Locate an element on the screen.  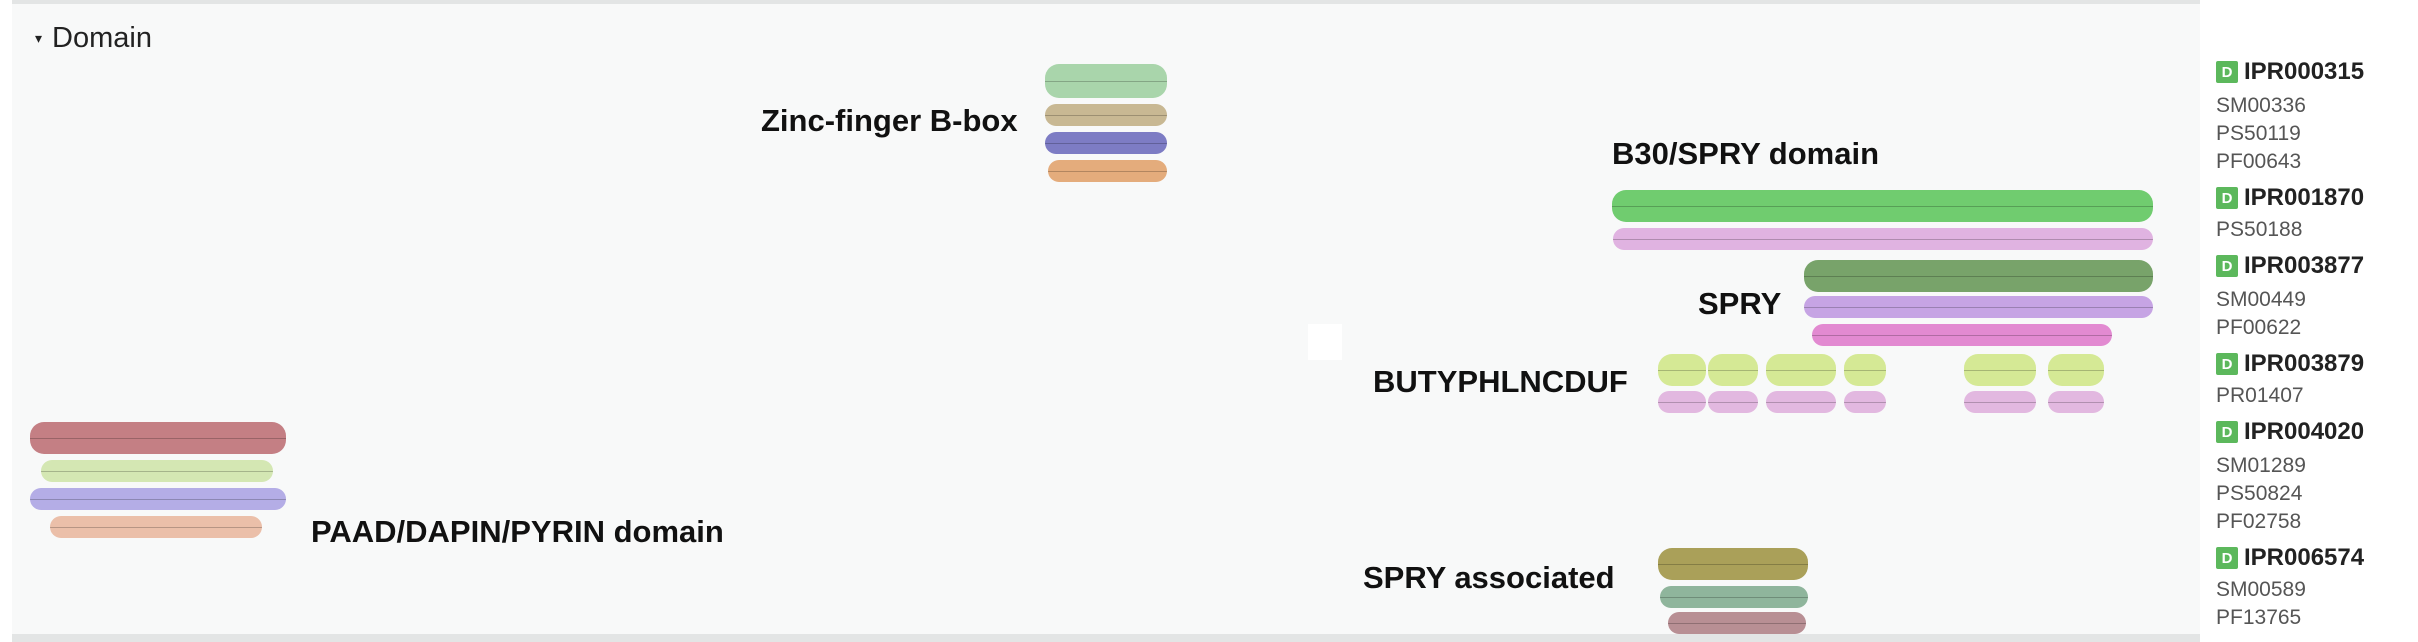
domain-track-pyrin-prosite is located at coordinates (158, 499).